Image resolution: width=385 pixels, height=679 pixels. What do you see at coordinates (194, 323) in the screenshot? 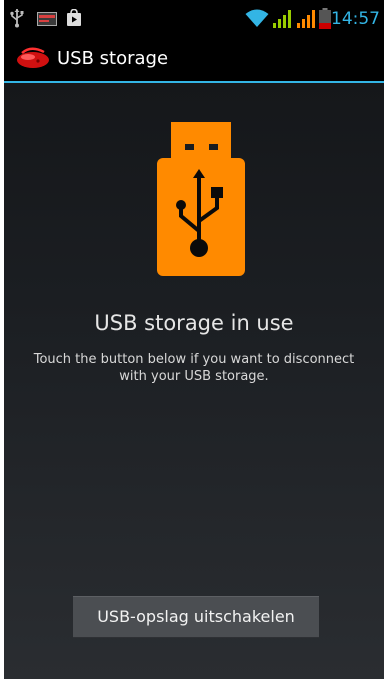
I see `usb-status-heading: USB storage in use` at bounding box center [194, 323].